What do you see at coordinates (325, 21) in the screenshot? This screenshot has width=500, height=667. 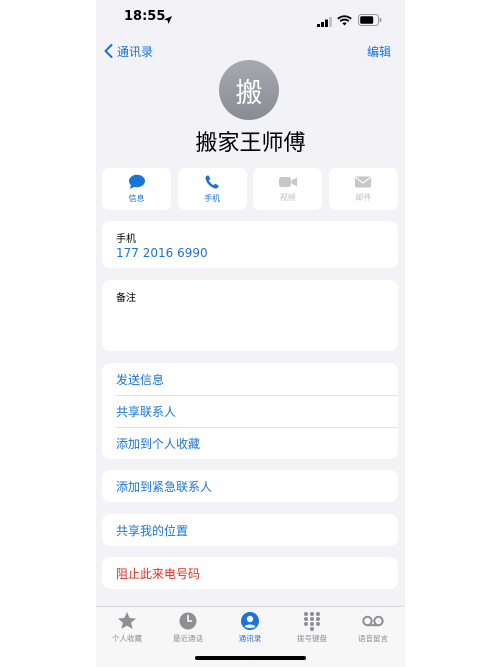 I see `cellular-signal-icon` at bounding box center [325, 21].